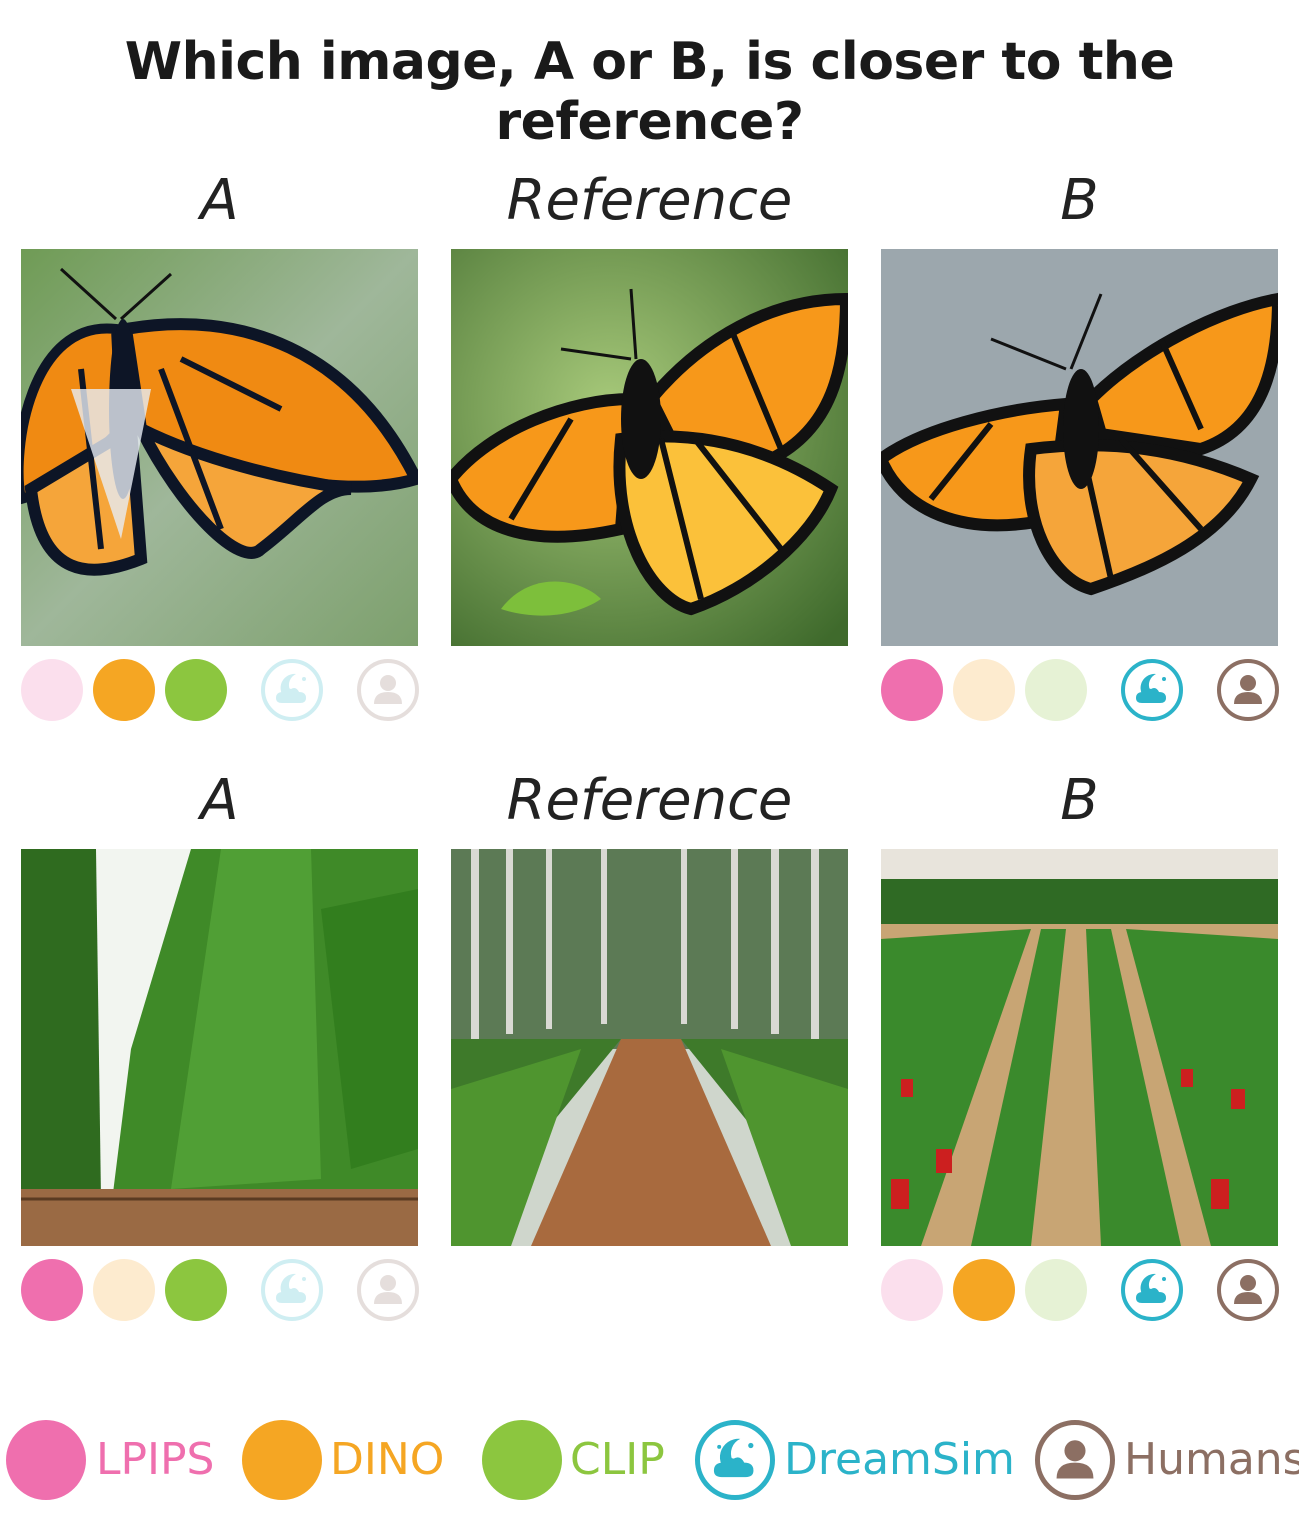 Image resolution: width=1299 pixels, height=1537 pixels. Describe the element at coordinates (1079, 447) in the screenshot. I see `image-b-butterfly` at that location.